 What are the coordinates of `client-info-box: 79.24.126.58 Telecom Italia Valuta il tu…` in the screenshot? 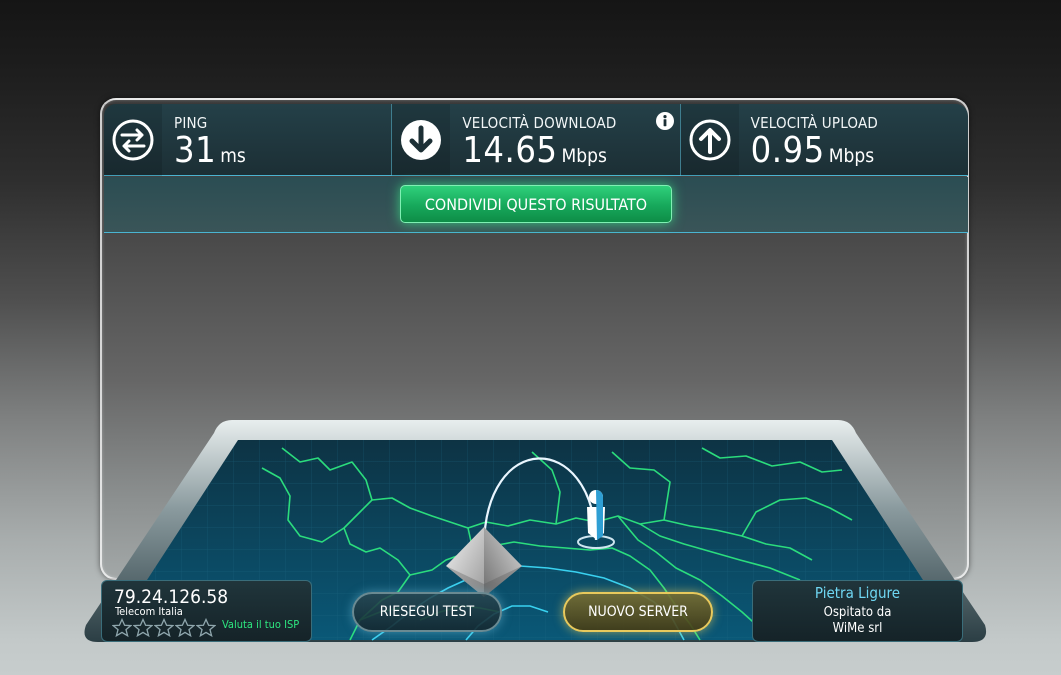 It's located at (206, 611).